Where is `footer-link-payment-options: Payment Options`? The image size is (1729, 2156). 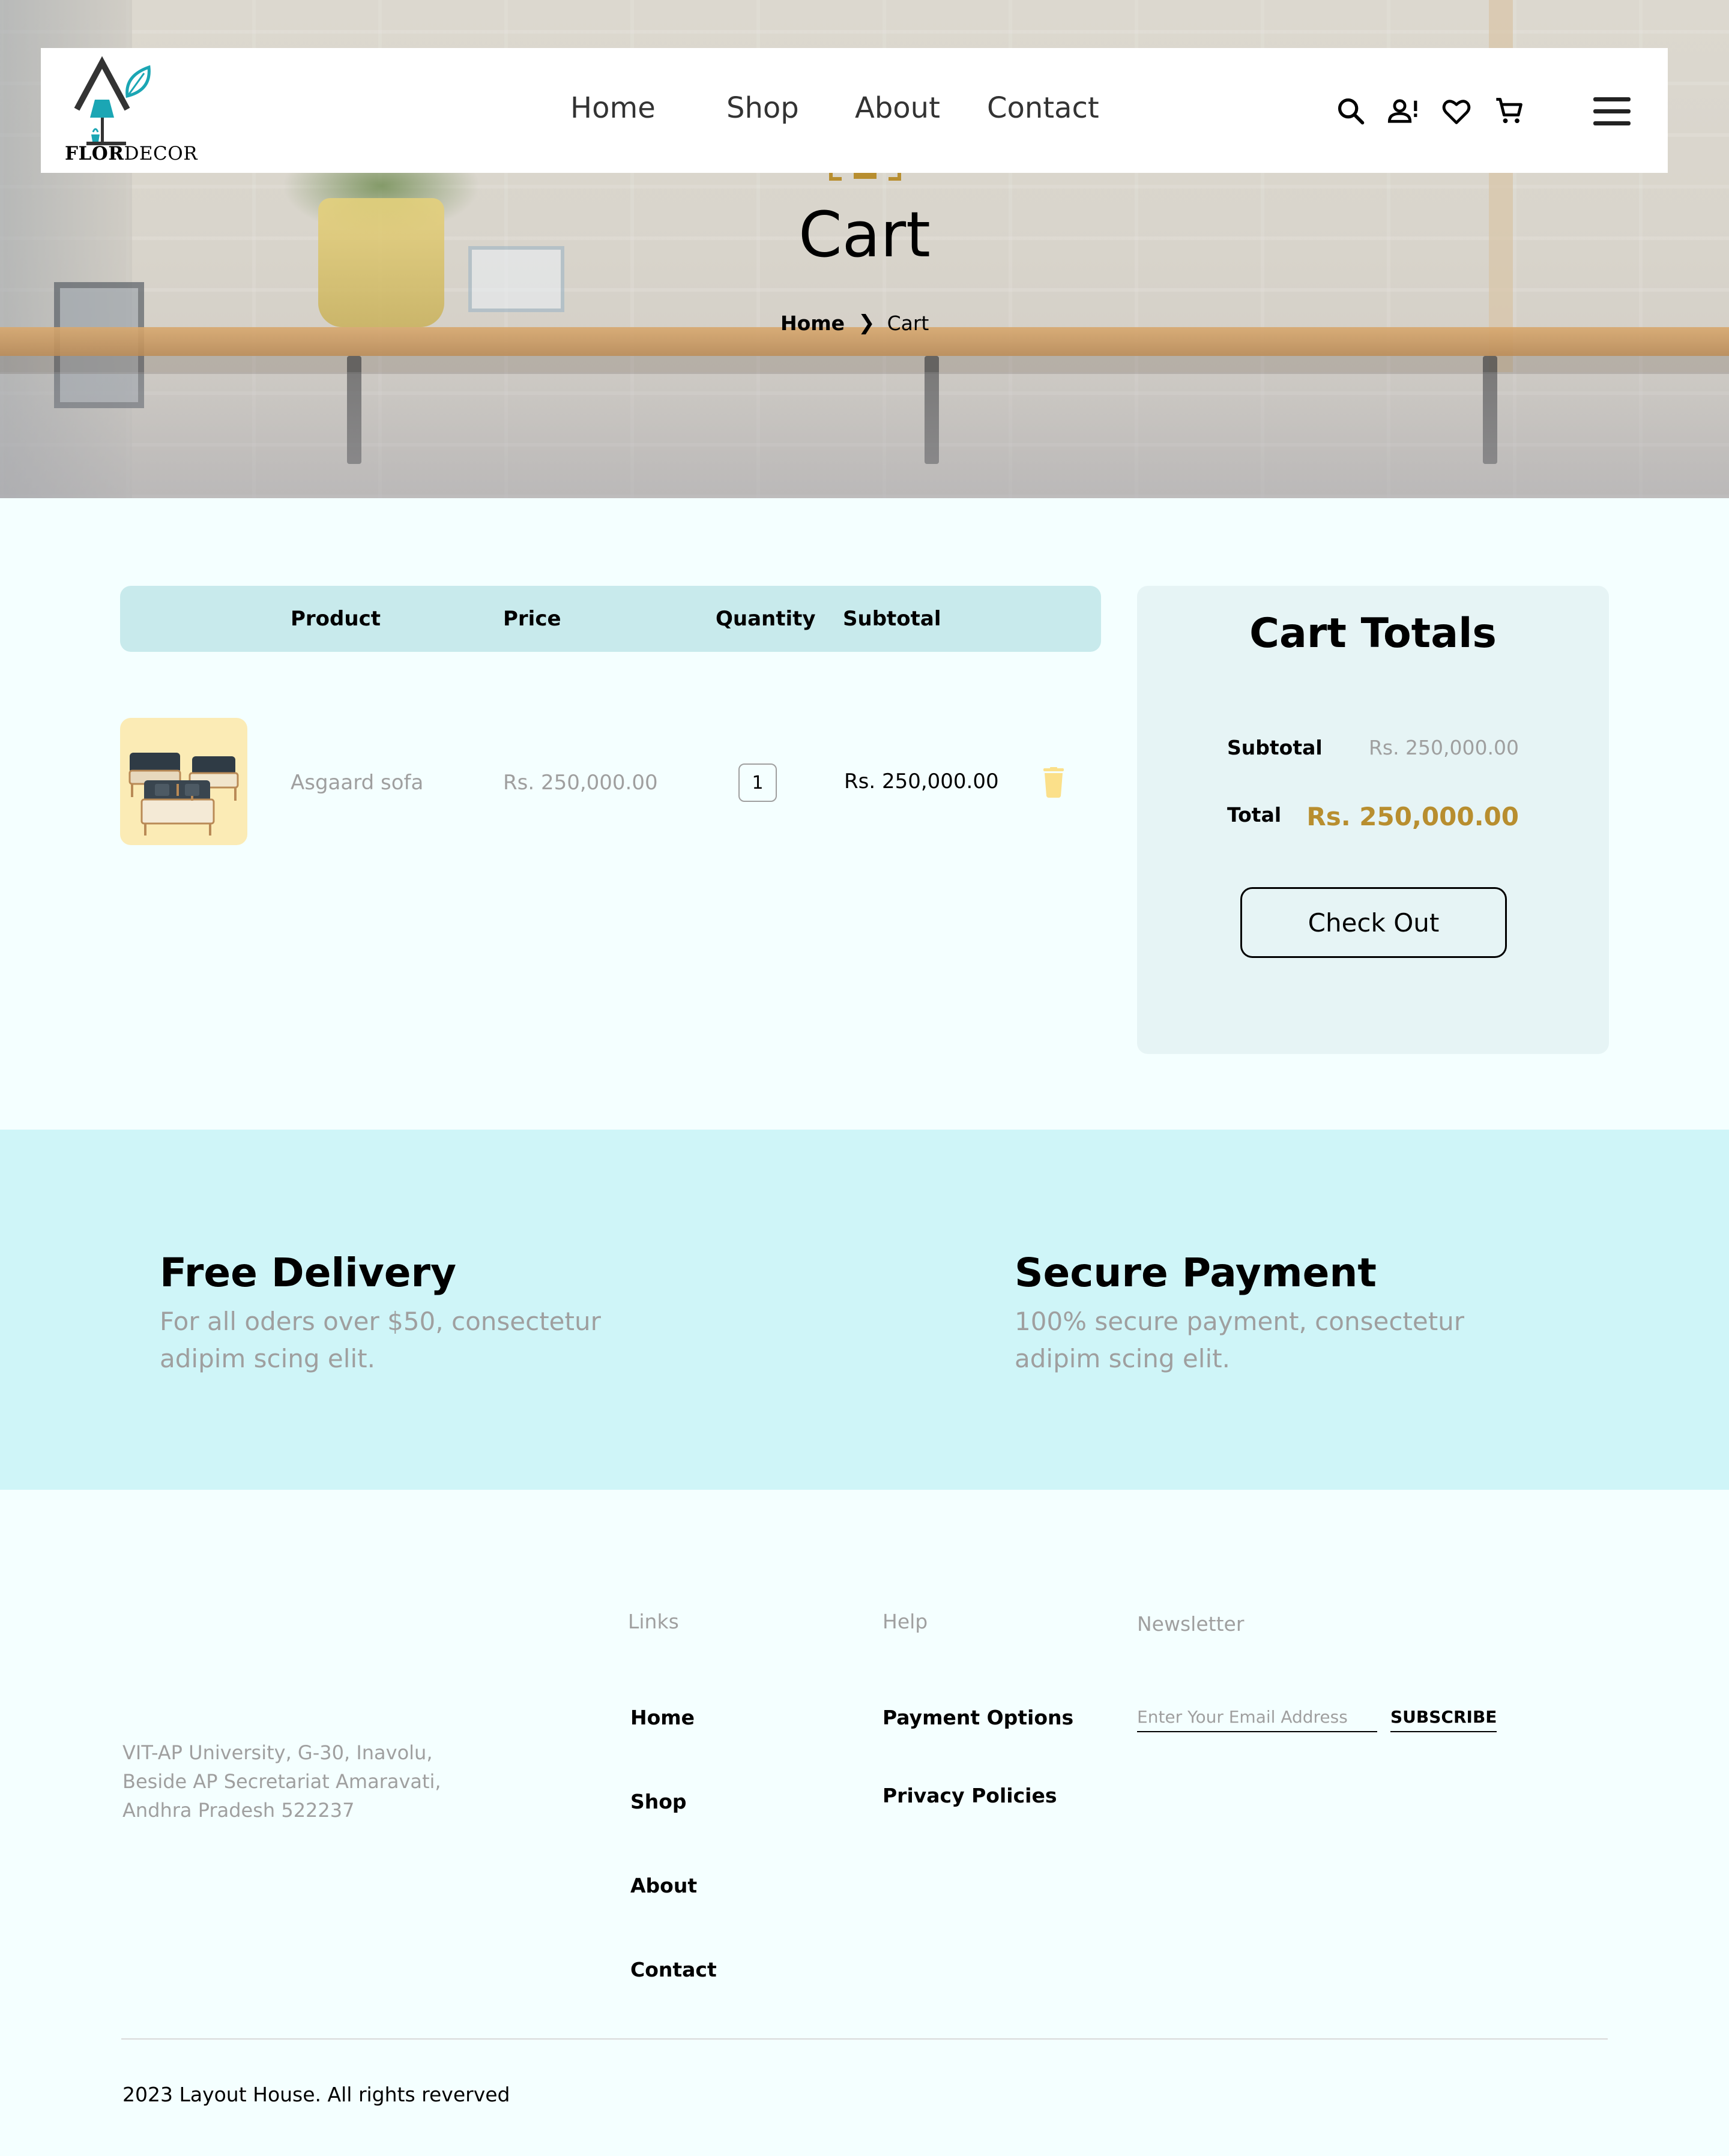
footer-link-payment-options: Payment Options is located at coordinates (978, 1717).